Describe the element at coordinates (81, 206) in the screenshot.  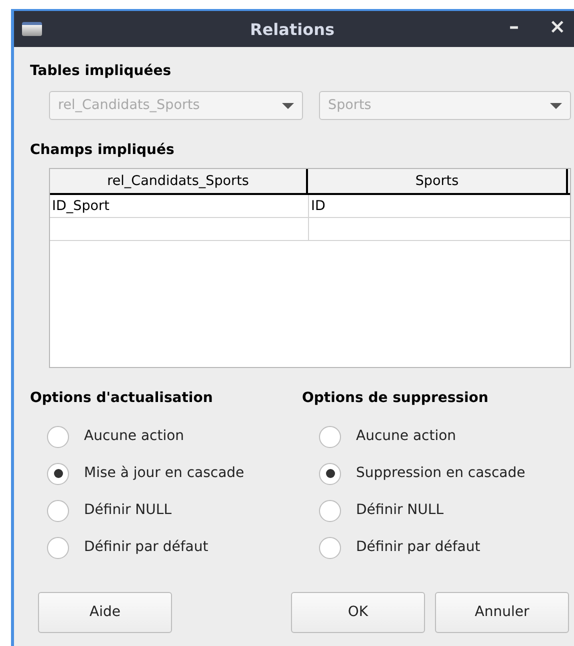
I see `table-cell: ID_Sport` at that location.